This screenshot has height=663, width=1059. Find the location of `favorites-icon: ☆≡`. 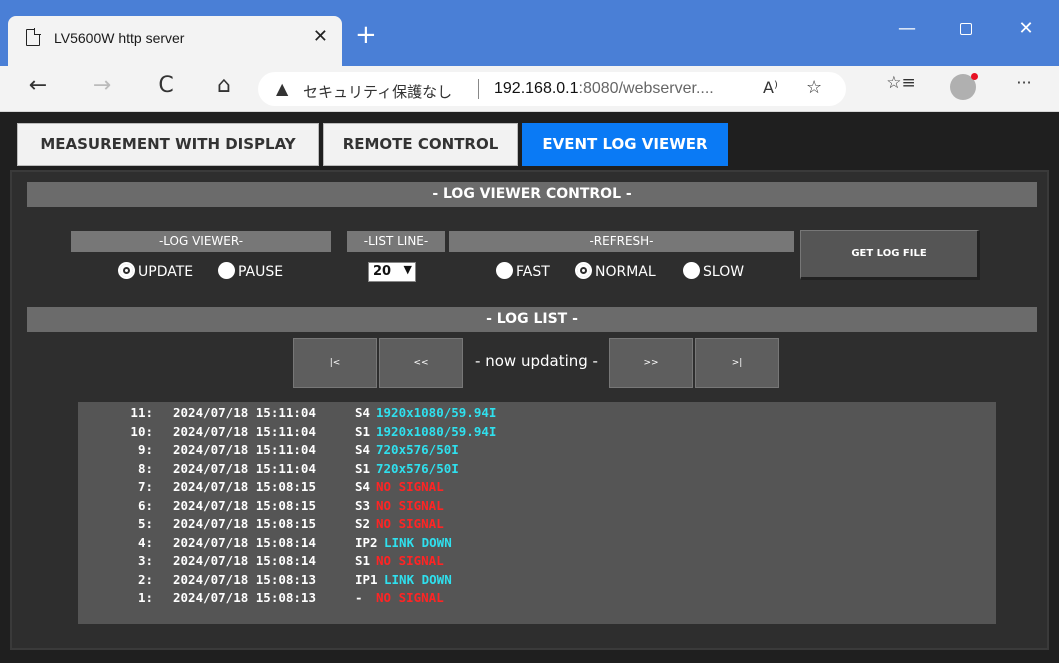

favorites-icon: ☆≡ is located at coordinates (901, 89).